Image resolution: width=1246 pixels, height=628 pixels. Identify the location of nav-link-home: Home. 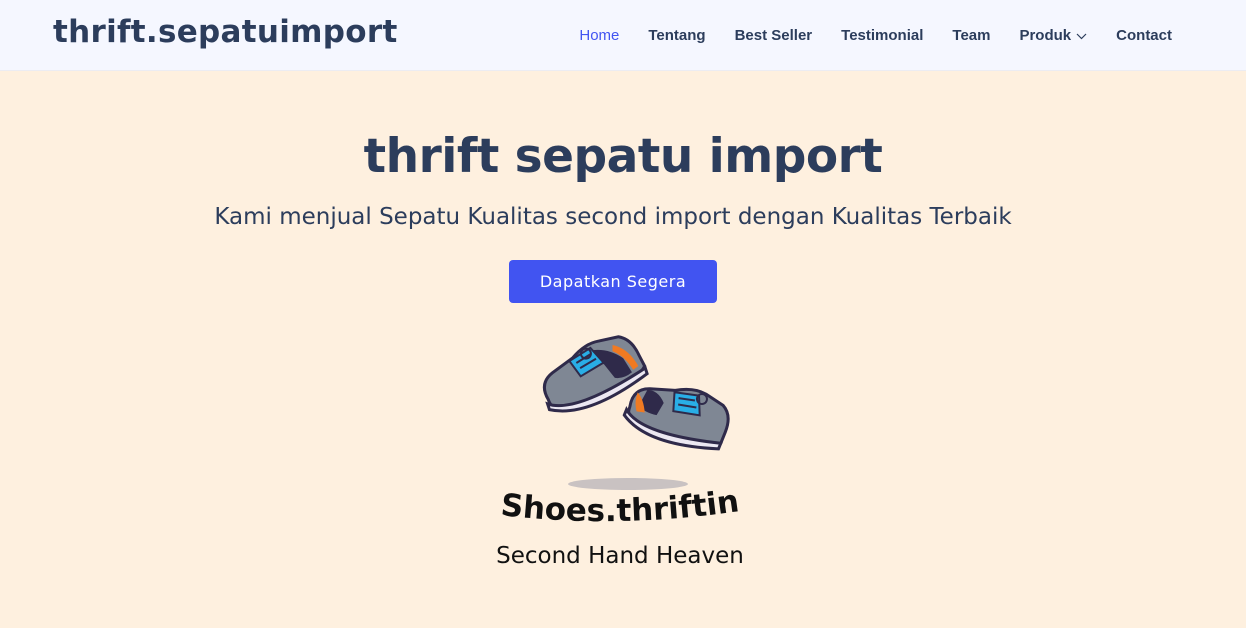
(599, 35).